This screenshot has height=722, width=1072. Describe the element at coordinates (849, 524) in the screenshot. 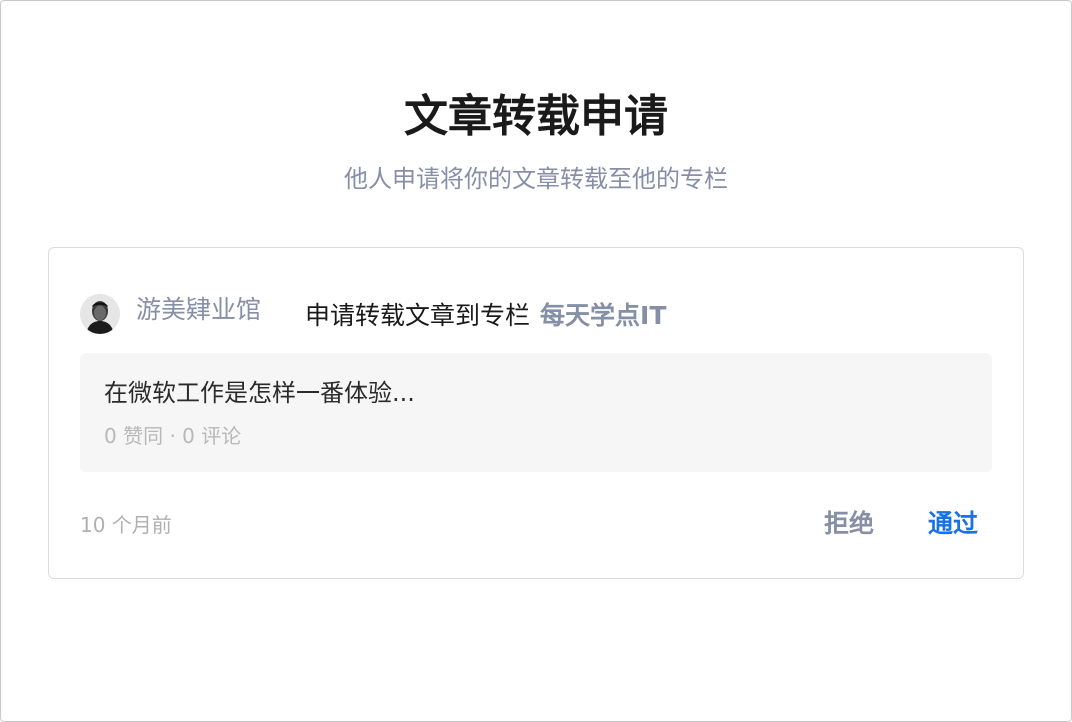

I see `reject-button: 拒绝` at that location.